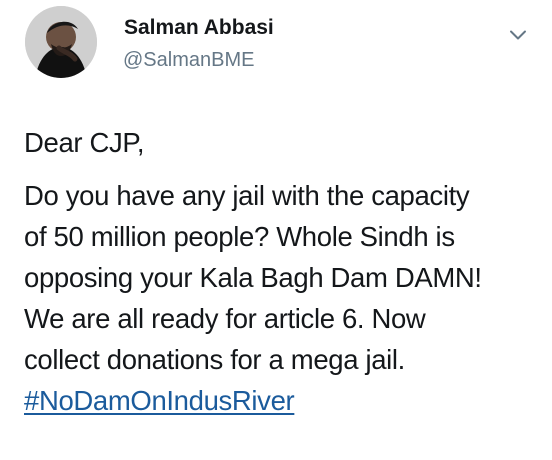  What do you see at coordinates (247, 195) in the screenshot?
I see `tweet-line: Do you have any jail with the capacity` at bounding box center [247, 195].